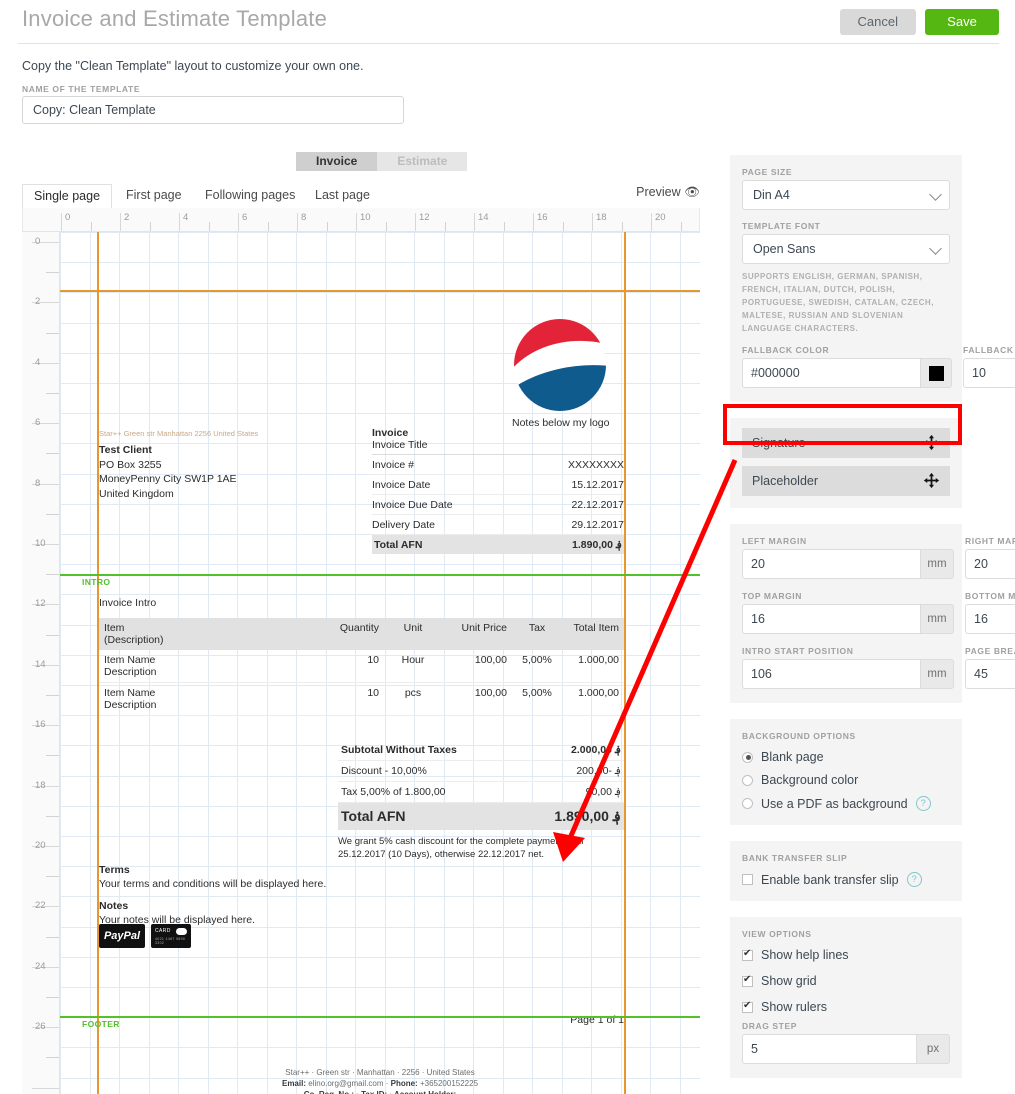 This screenshot has width=1015, height=1094. What do you see at coordinates (834, 803) in the screenshot?
I see `radio-pdf-background-label: Use a PDF as background` at bounding box center [834, 803].